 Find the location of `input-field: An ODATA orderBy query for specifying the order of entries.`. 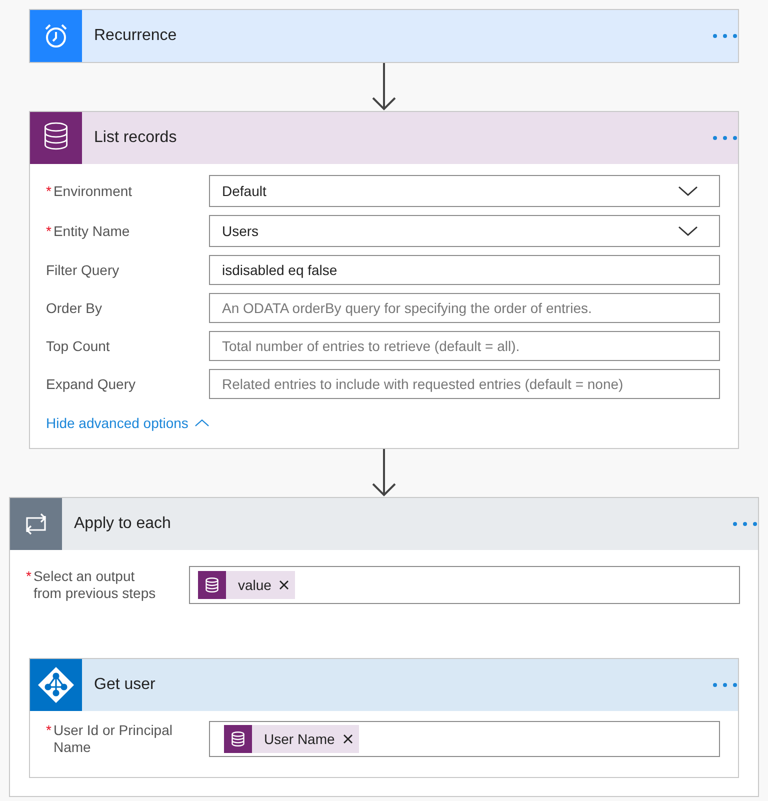

input-field: An ODATA orderBy query for specifying the order of entries. is located at coordinates (464, 308).